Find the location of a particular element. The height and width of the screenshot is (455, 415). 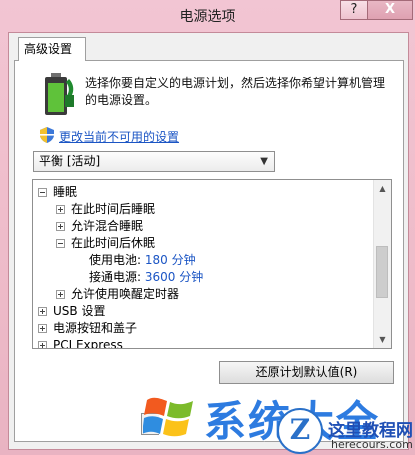

tree-item-pci-express: PCI Express is located at coordinates (80, 343).